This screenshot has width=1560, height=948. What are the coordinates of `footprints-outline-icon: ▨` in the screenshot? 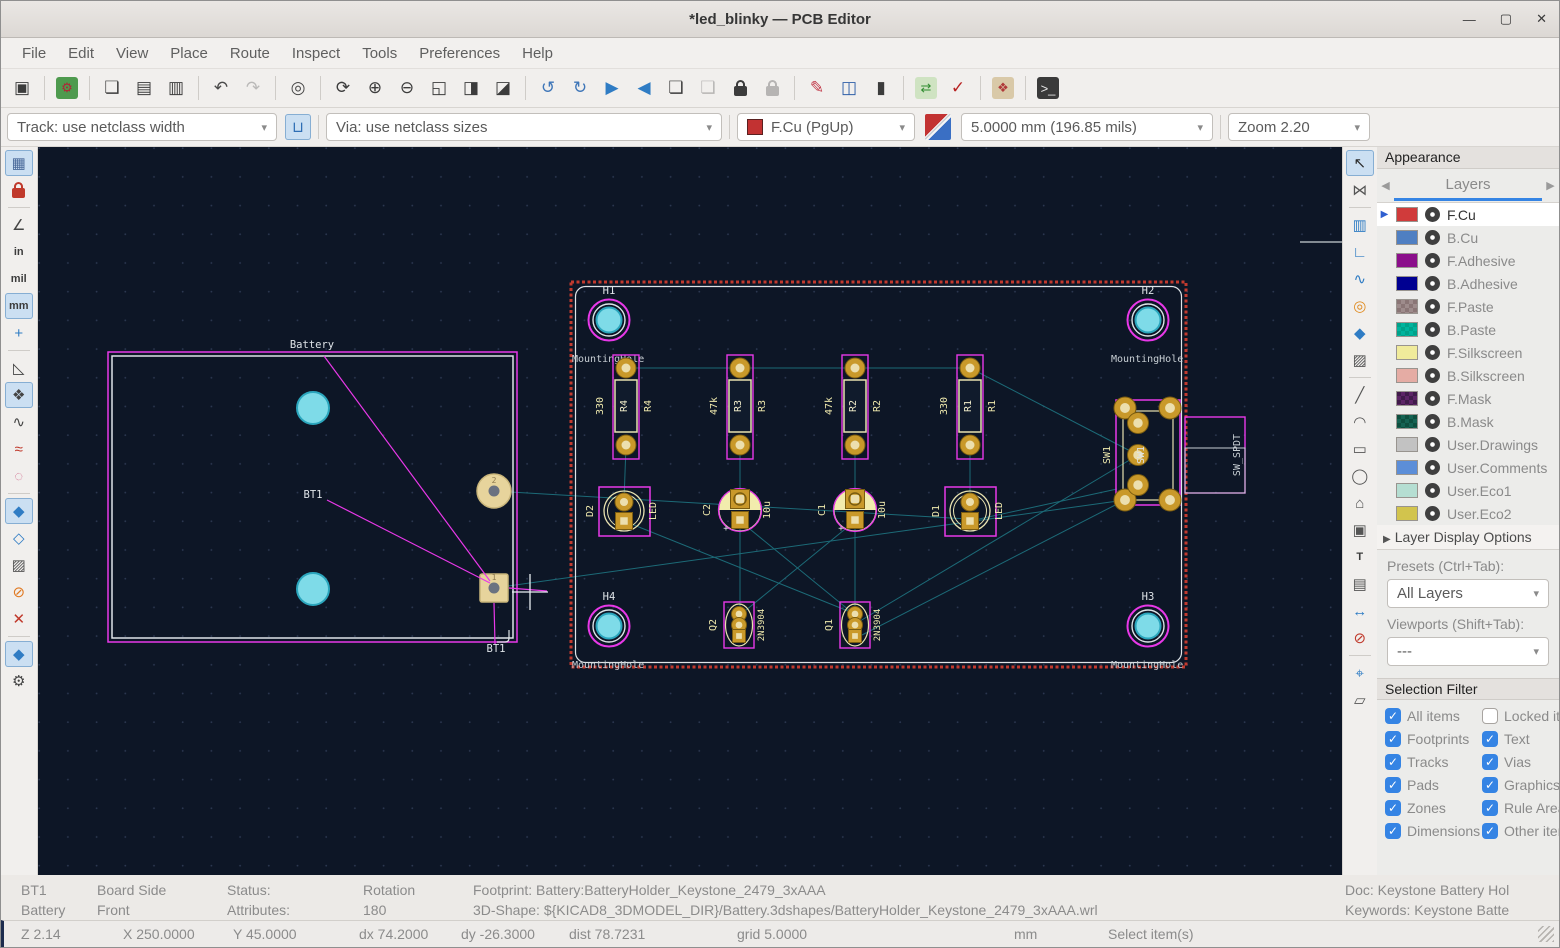 It's located at (19, 565).